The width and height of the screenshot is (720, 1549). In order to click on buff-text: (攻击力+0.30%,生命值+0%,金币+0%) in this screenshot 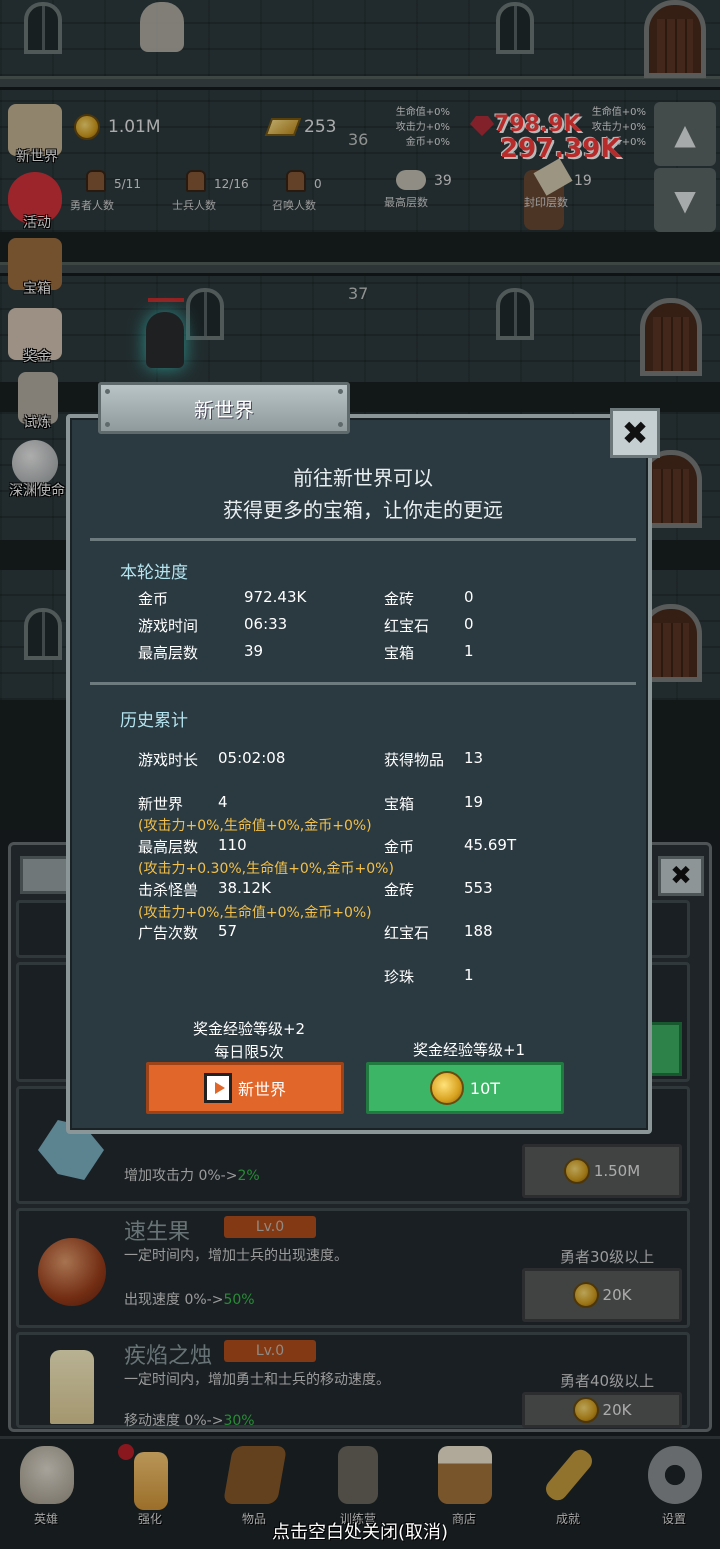, I will do `click(266, 869)`.